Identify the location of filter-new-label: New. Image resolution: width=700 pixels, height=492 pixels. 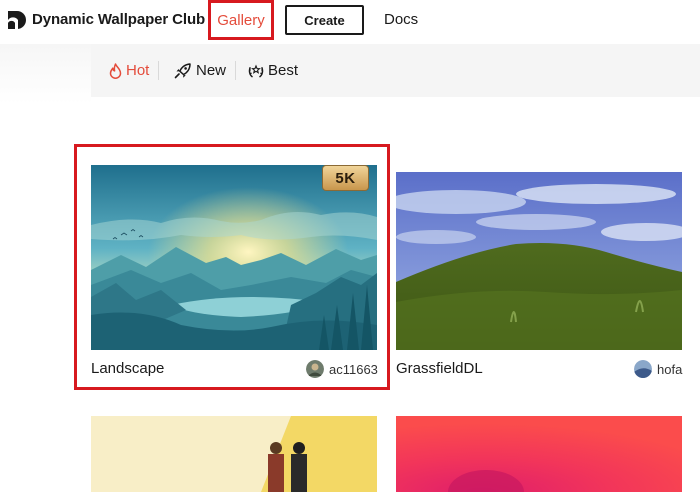
(211, 70).